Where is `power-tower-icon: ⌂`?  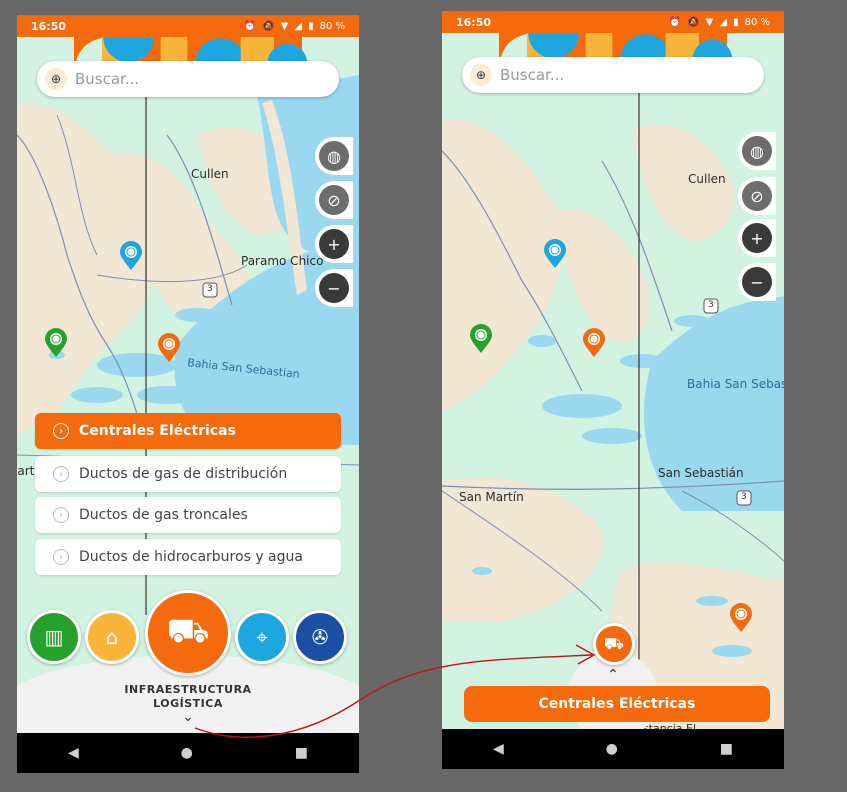 power-tower-icon: ⌂ is located at coordinates (112, 637).